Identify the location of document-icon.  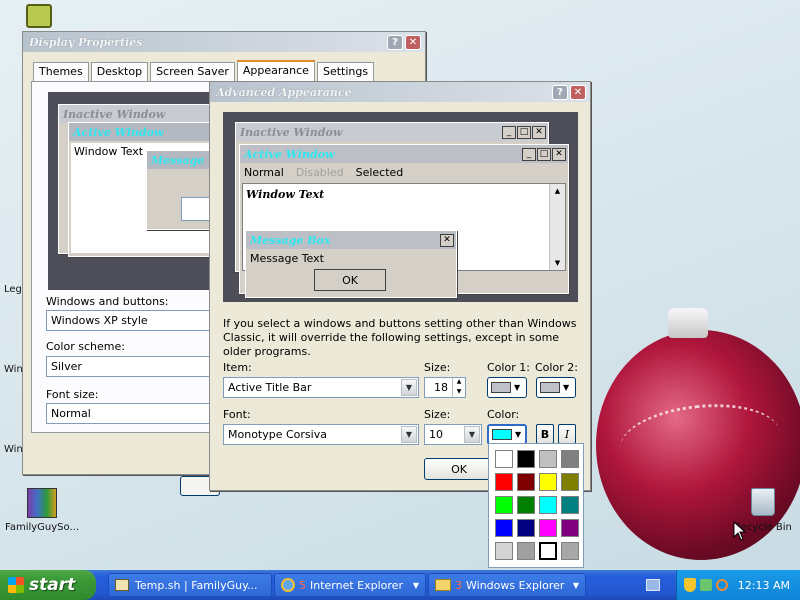
(39, 16).